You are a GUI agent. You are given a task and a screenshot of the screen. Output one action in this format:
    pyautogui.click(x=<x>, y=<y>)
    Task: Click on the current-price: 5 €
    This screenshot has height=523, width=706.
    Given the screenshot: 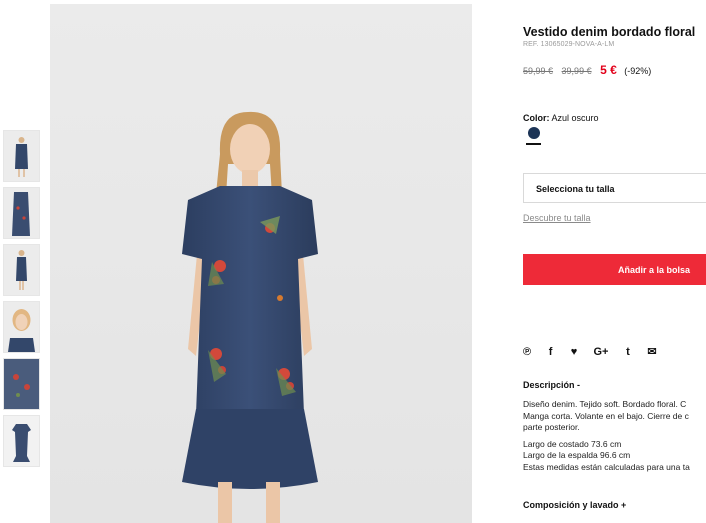 What is the action you would take?
    pyautogui.click(x=608, y=70)
    